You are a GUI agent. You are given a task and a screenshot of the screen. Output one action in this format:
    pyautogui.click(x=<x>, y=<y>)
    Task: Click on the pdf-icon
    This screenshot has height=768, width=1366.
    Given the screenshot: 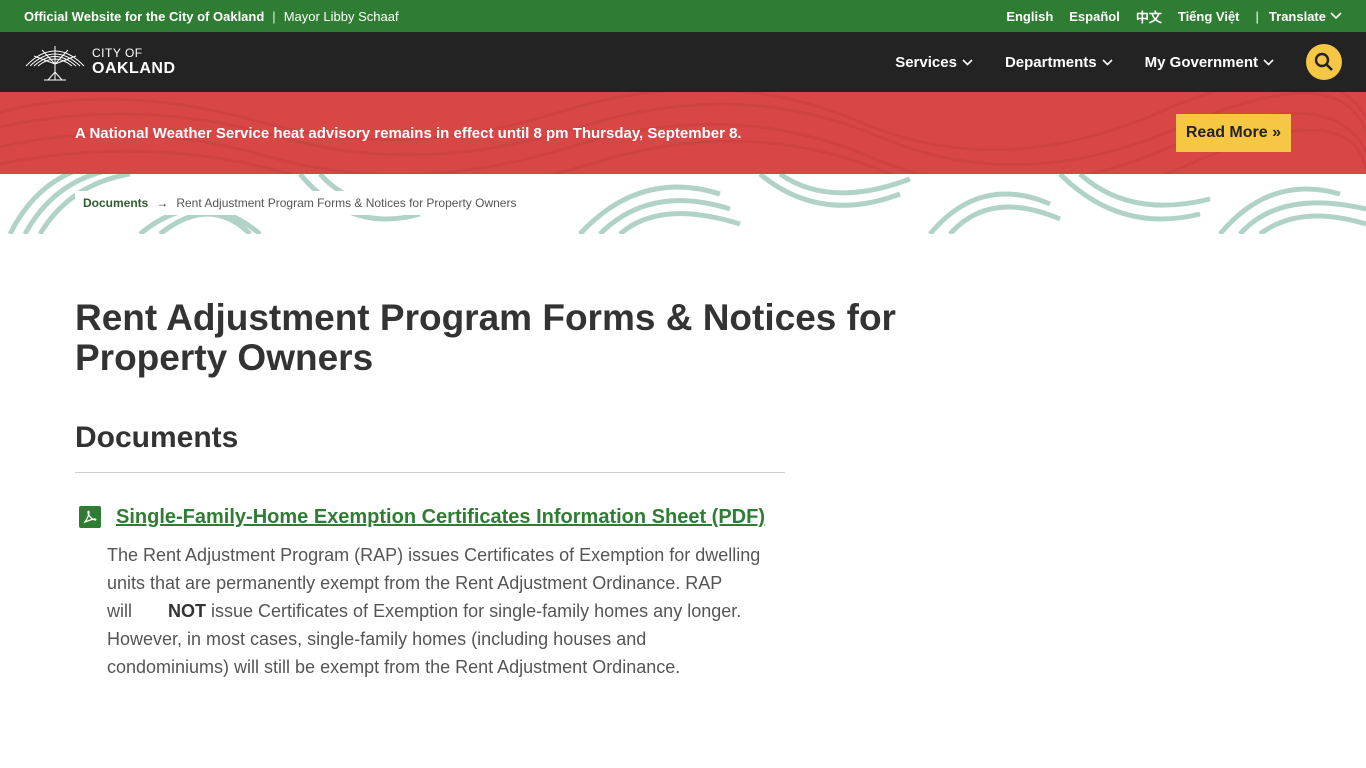 What is the action you would take?
    pyautogui.click(x=90, y=517)
    